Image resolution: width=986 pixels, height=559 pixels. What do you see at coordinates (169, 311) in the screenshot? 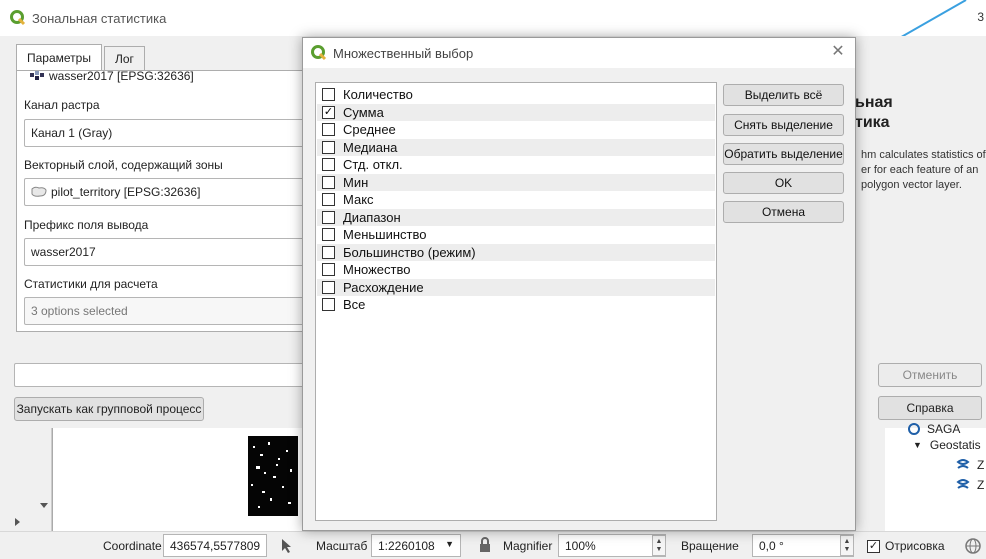
I see `statistics-selector: 3 options selected` at bounding box center [169, 311].